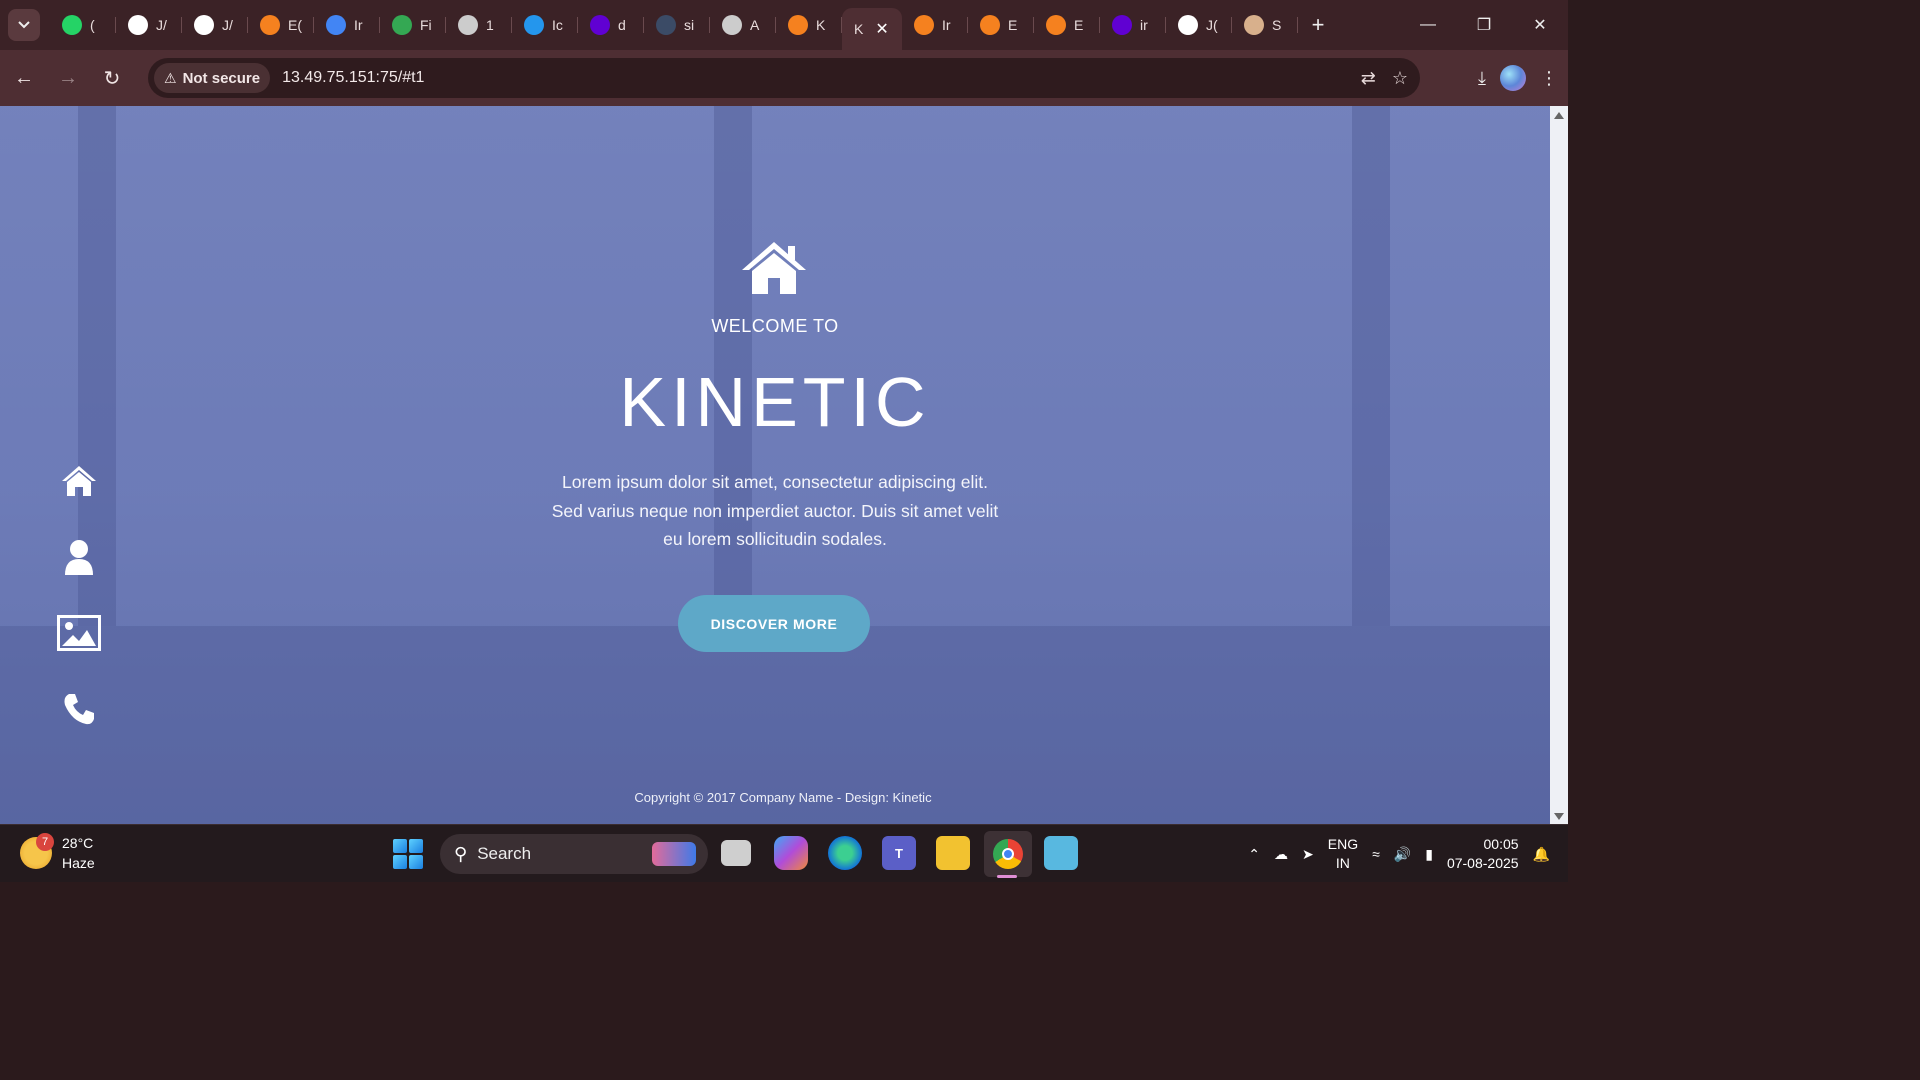 This screenshot has width=1920, height=1080. What do you see at coordinates (1318, 25) in the screenshot?
I see `new-tab-button: +` at bounding box center [1318, 25].